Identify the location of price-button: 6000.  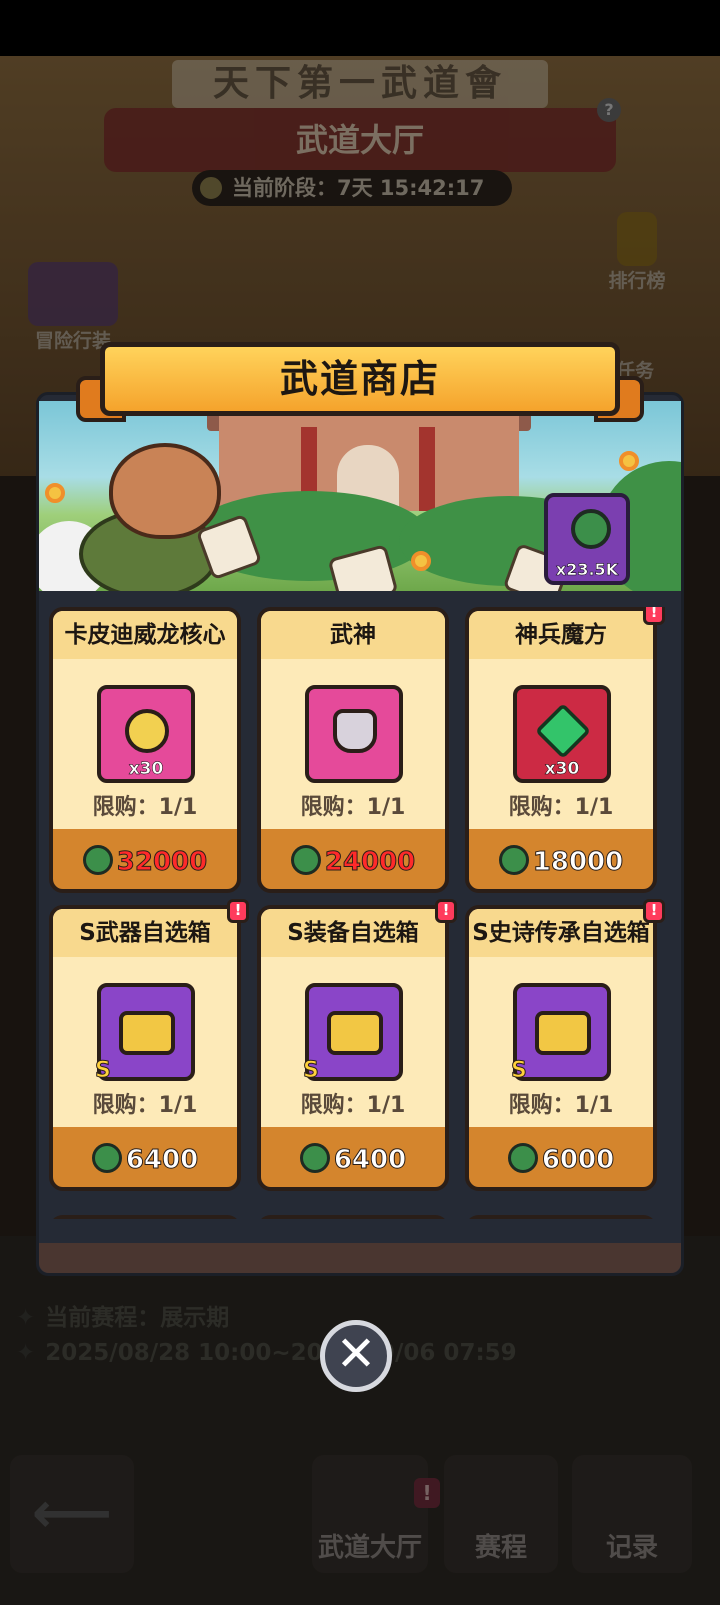
(561, 1157).